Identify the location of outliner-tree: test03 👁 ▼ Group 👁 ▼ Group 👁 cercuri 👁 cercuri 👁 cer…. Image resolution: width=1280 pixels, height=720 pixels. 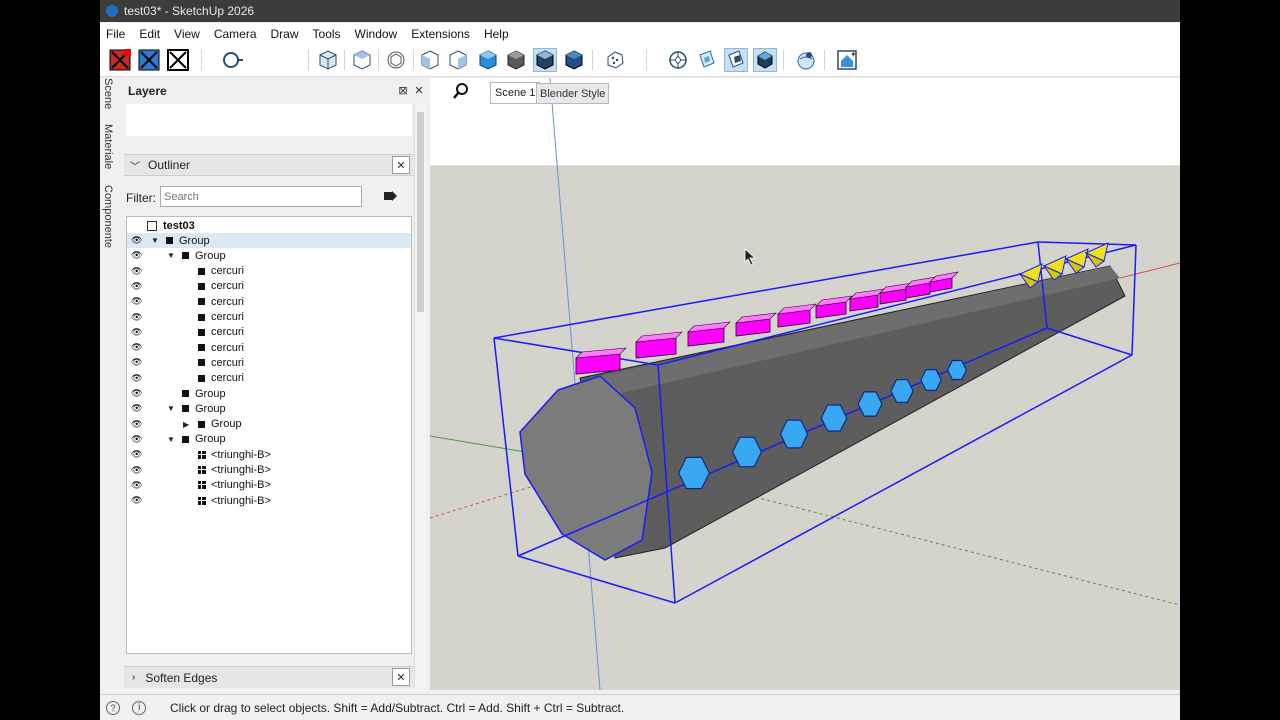
(269, 435).